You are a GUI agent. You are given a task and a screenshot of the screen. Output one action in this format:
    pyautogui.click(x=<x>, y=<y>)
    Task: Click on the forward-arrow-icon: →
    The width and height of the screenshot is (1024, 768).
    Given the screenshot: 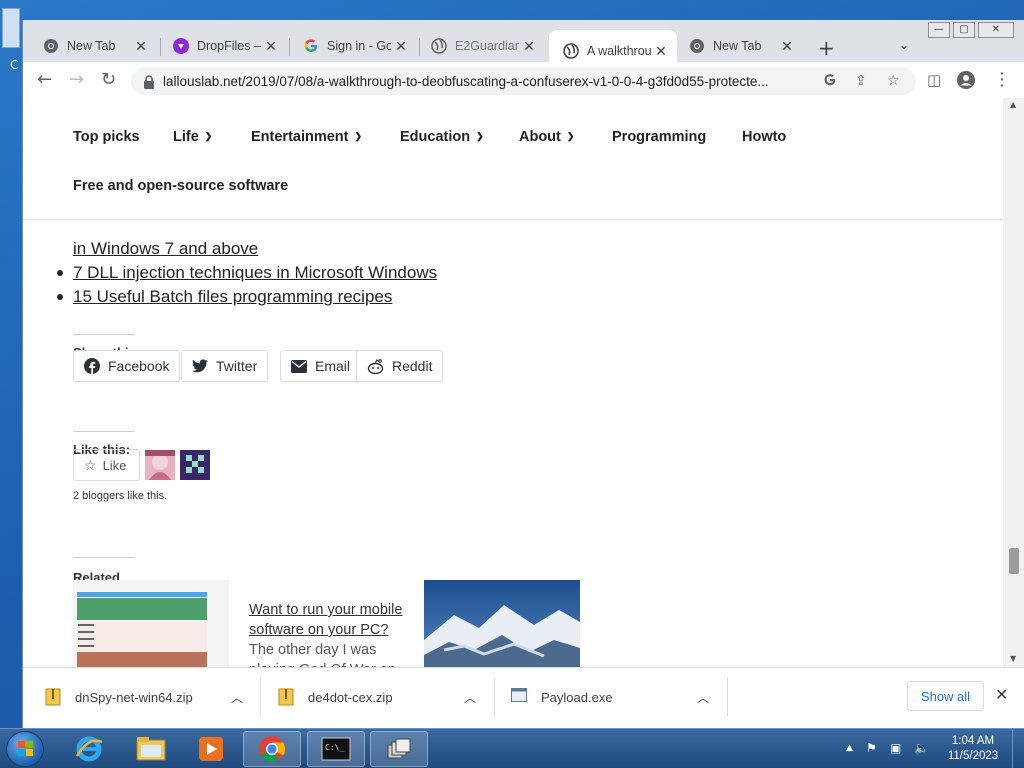 What is the action you would take?
    pyautogui.click(x=76, y=80)
    